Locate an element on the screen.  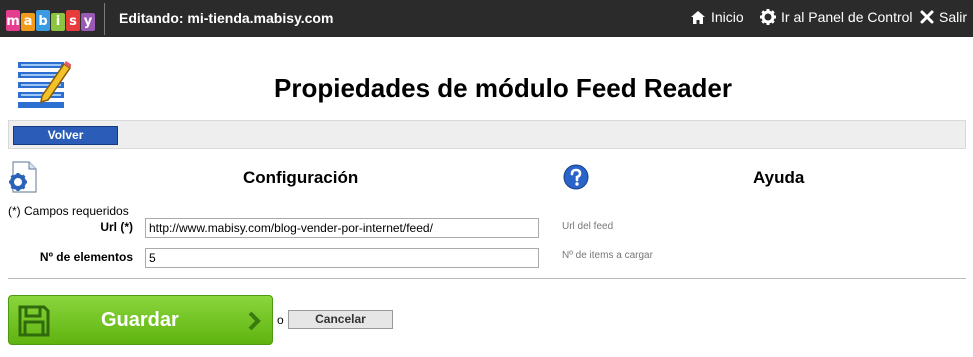
divider is located at coordinates (104, 19).